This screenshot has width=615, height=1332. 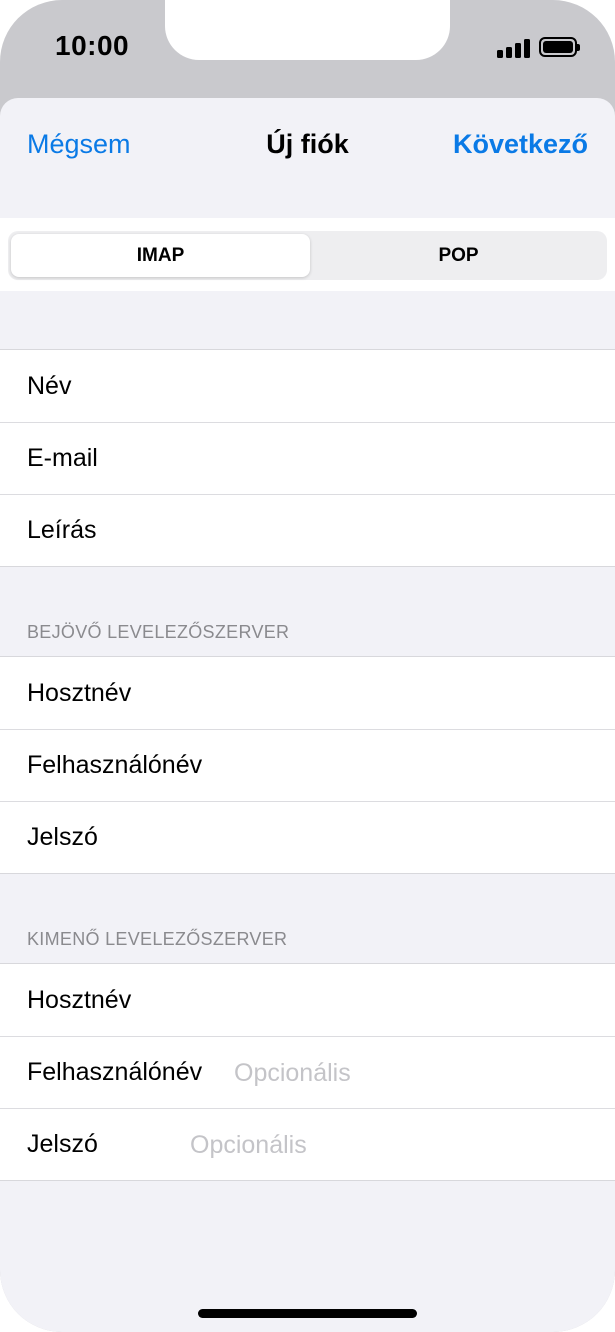 I want to click on incoming-server-header: BEJÖVŐ LEVELEZŐSZERVER, so click(x=158, y=632).